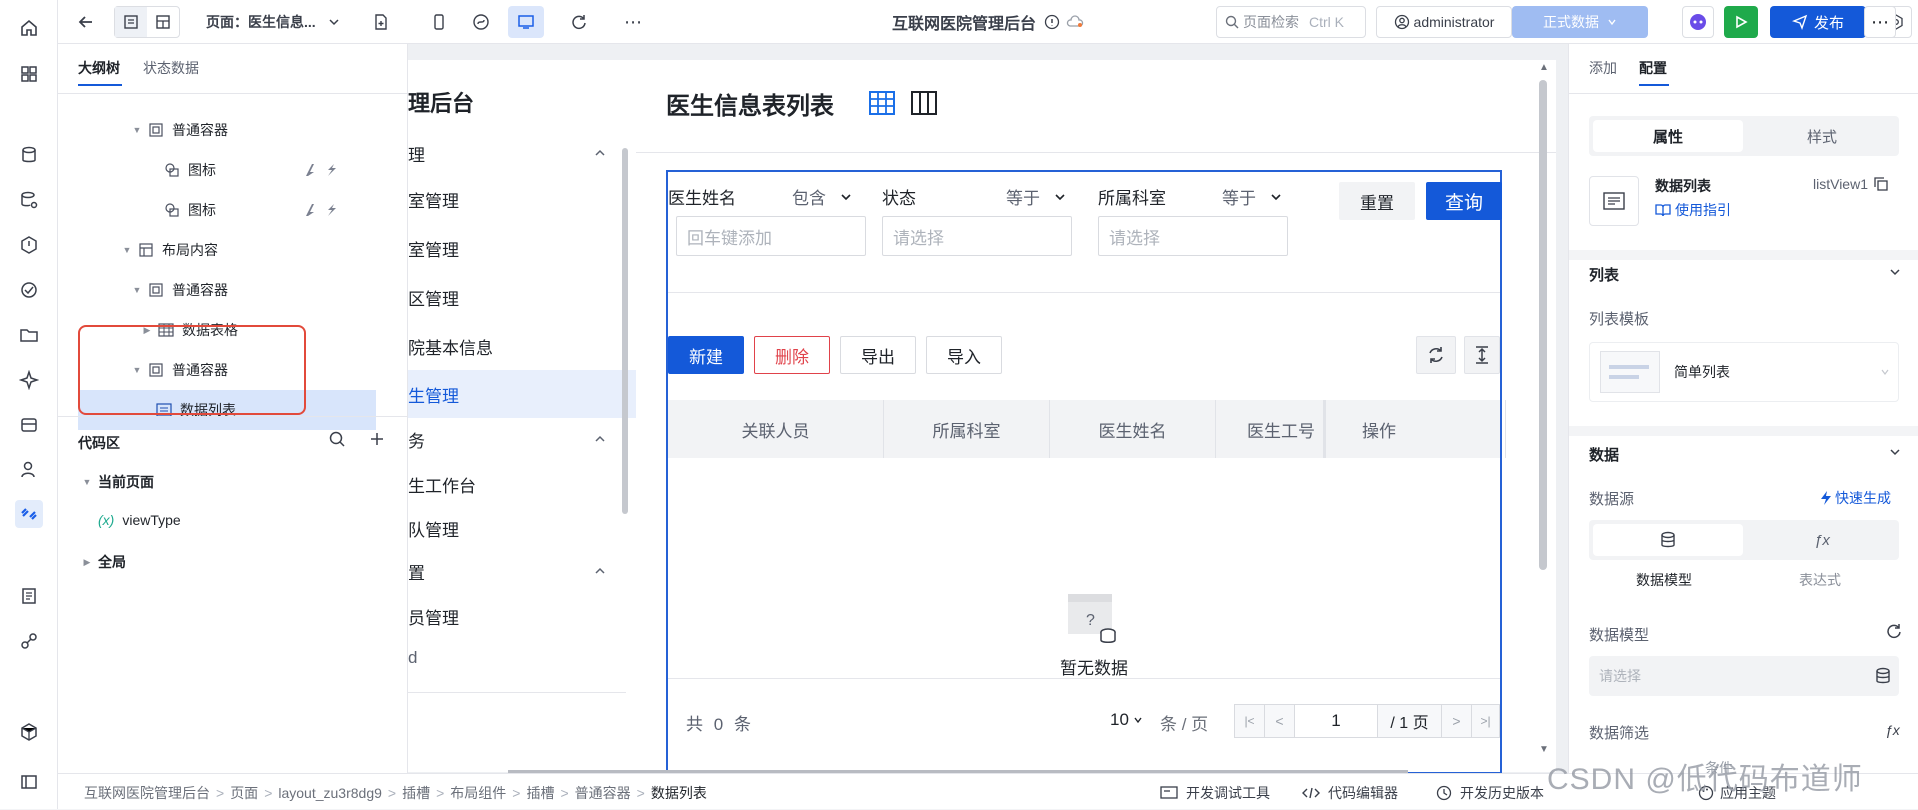 The width and height of the screenshot is (1918, 810). What do you see at coordinates (233, 330) in the screenshot?
I see `tree-node-table: ▶ 数据表格` at bounding box center [233, 330].